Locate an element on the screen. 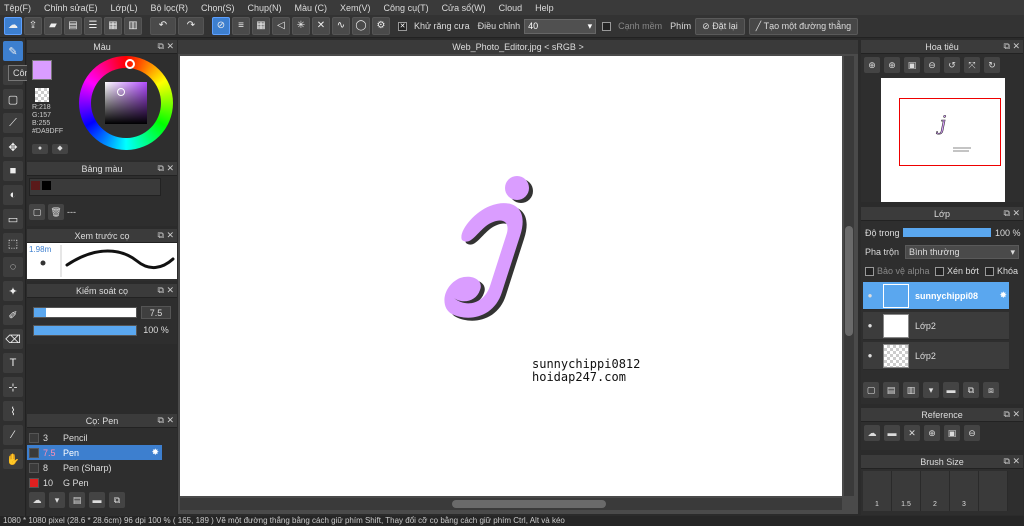  ref-zoom-out-icon: ⊖ is located at coordinates (972, 433).